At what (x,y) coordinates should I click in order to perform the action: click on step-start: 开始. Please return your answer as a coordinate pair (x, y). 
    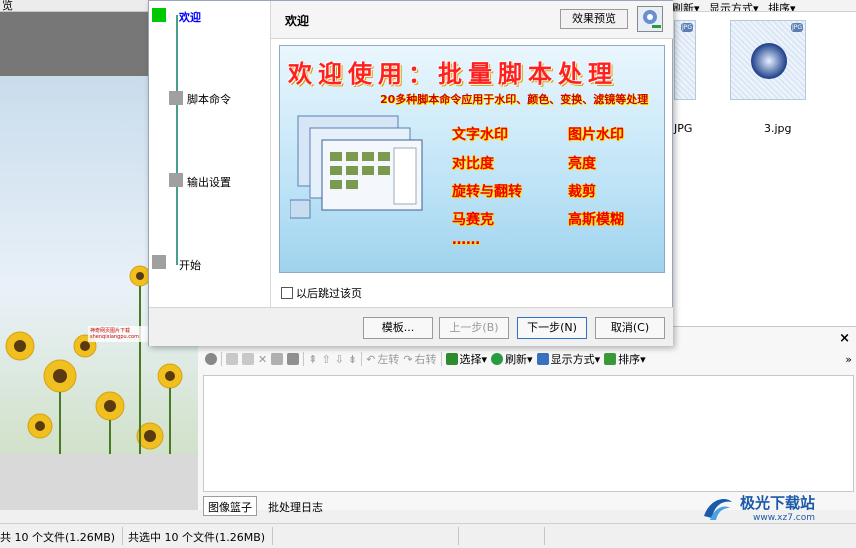
    Looking at the image, I should click on (190, 265).